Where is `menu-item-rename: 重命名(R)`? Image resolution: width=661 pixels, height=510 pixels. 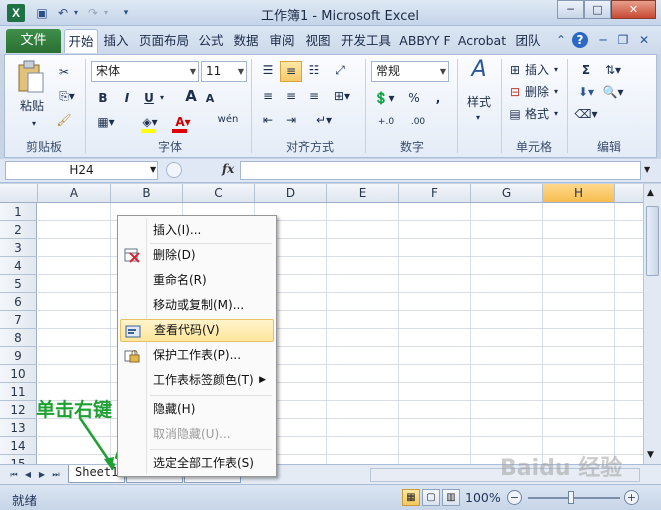 menu-item-rename: 重命名(R) is located at coordinates (197, 280).